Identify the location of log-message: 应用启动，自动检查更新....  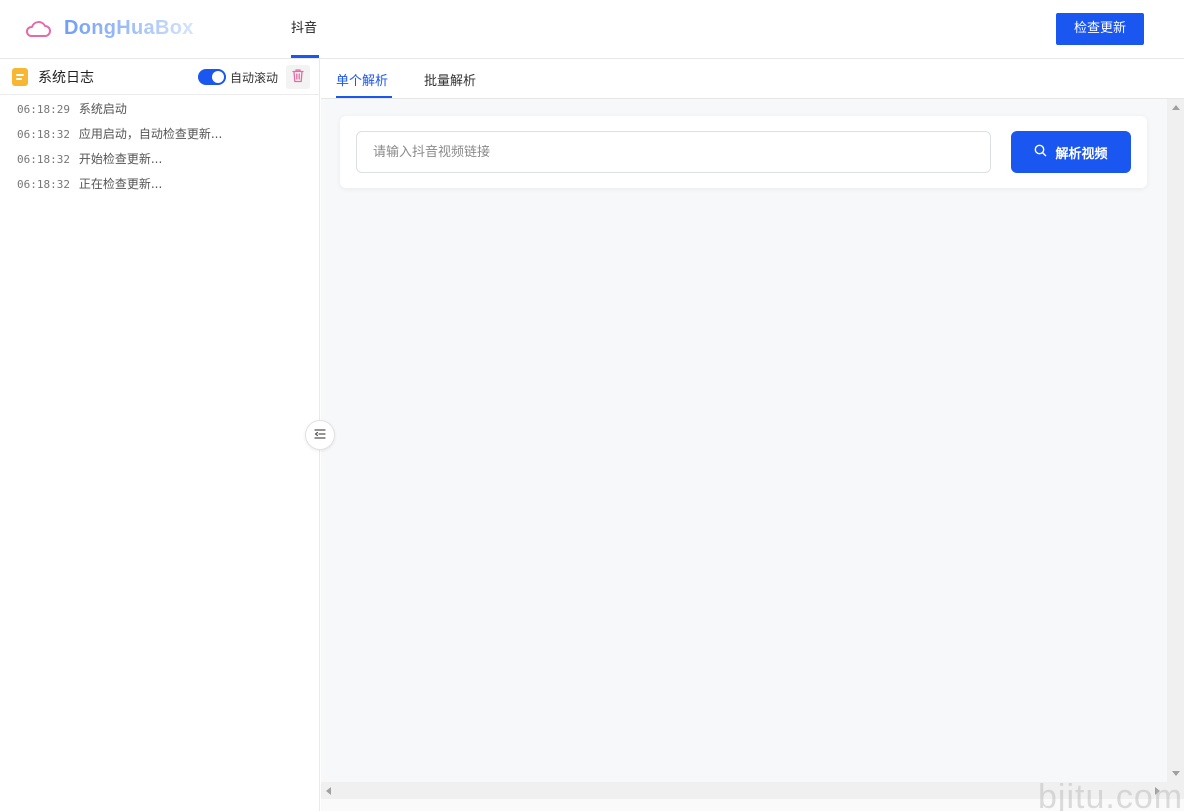
(150, 134).